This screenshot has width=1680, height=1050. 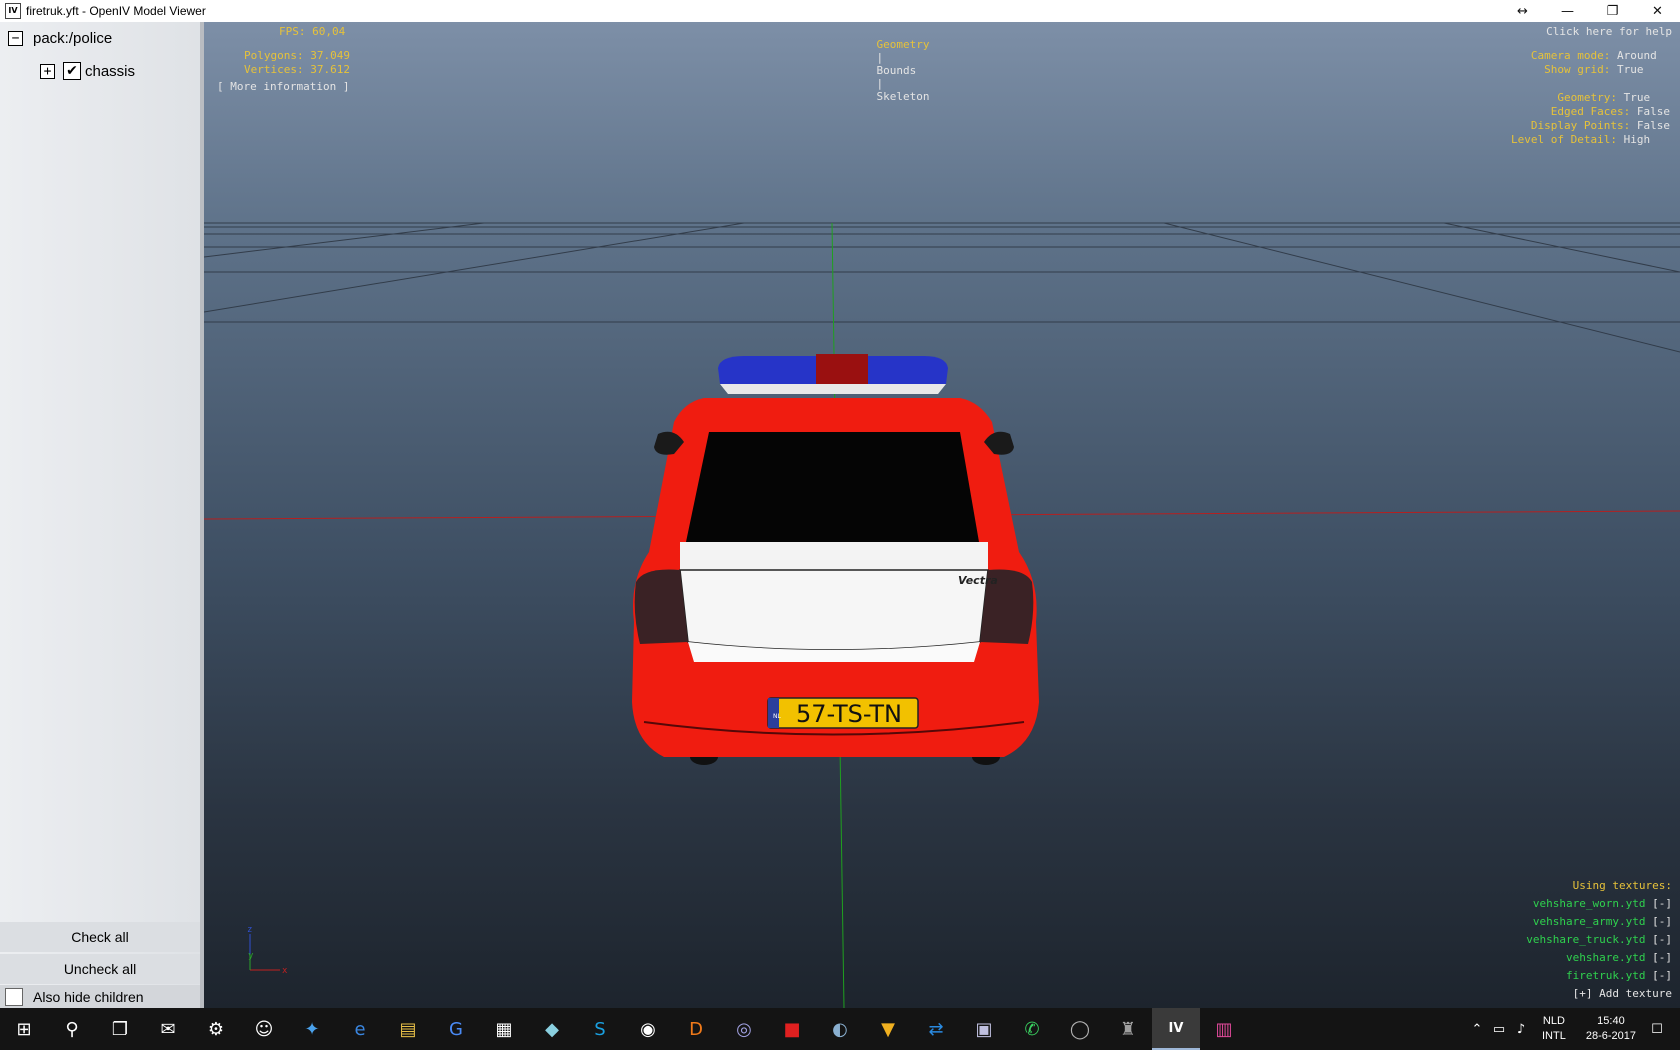 What do you see at coordinates (792, 1029) in the screenshot?
I see `roblox-icon: ■` at bounding box center [792, 1029].